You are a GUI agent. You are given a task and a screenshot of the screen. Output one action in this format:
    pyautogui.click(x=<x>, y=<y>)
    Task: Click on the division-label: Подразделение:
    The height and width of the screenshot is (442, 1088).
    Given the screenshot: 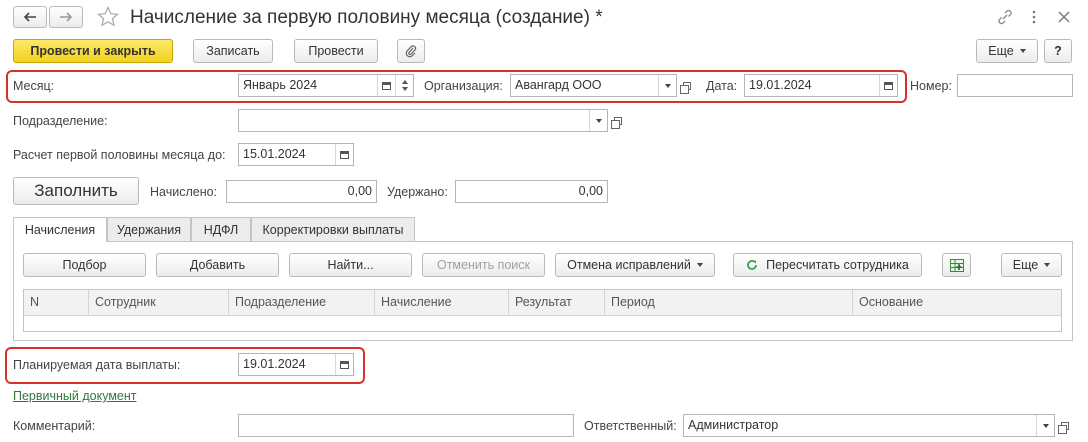 What is the action you would take?
    pyautogui.click(x=60, y=121)
    